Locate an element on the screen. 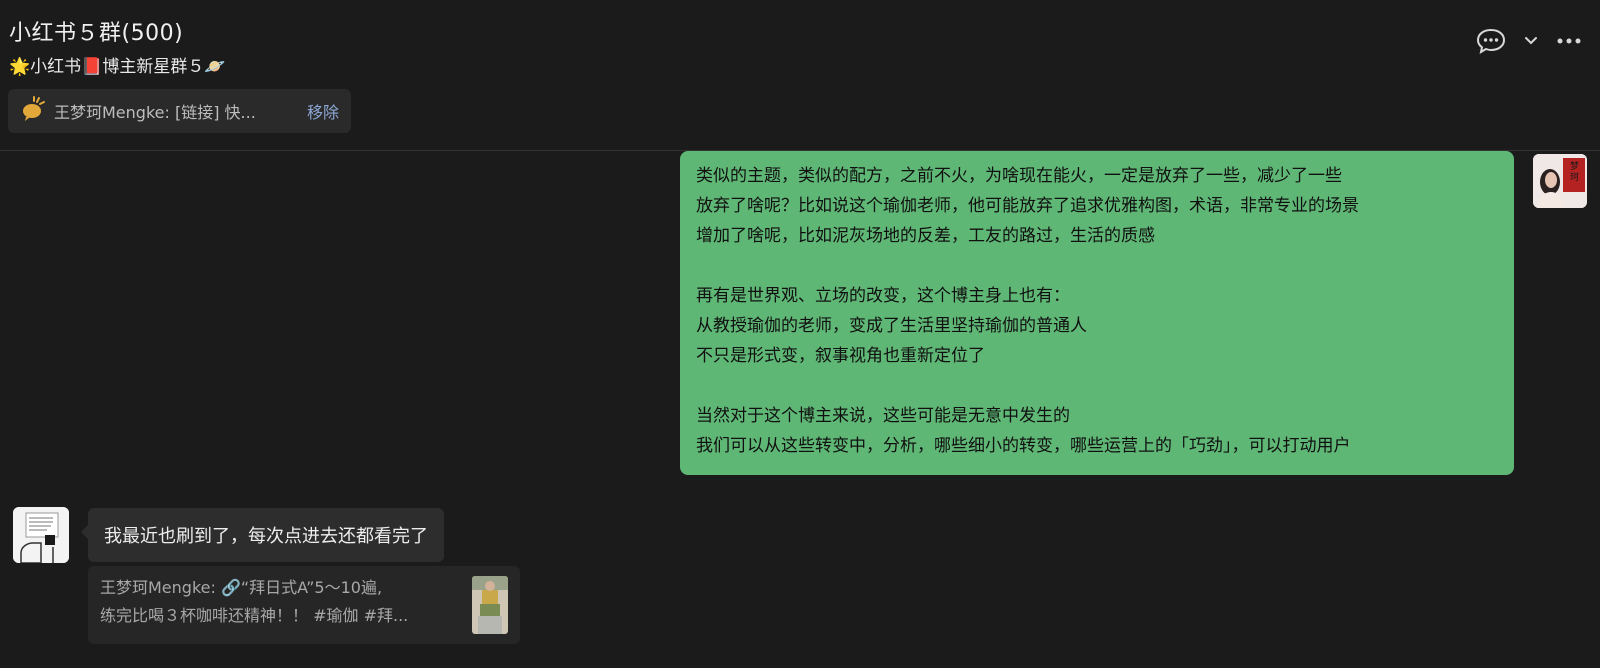  chevron-down-icon is located at coordinates (1531, 41).